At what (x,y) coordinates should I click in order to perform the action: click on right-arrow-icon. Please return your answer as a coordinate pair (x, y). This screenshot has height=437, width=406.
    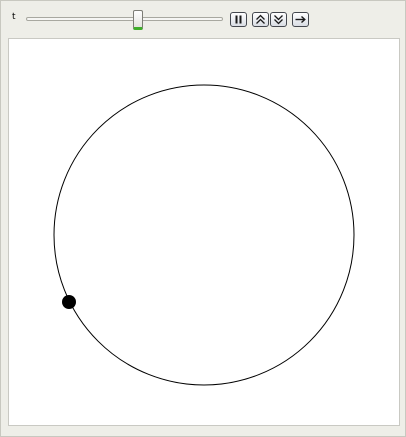
    Looking at the image, I should click on (300, 19).